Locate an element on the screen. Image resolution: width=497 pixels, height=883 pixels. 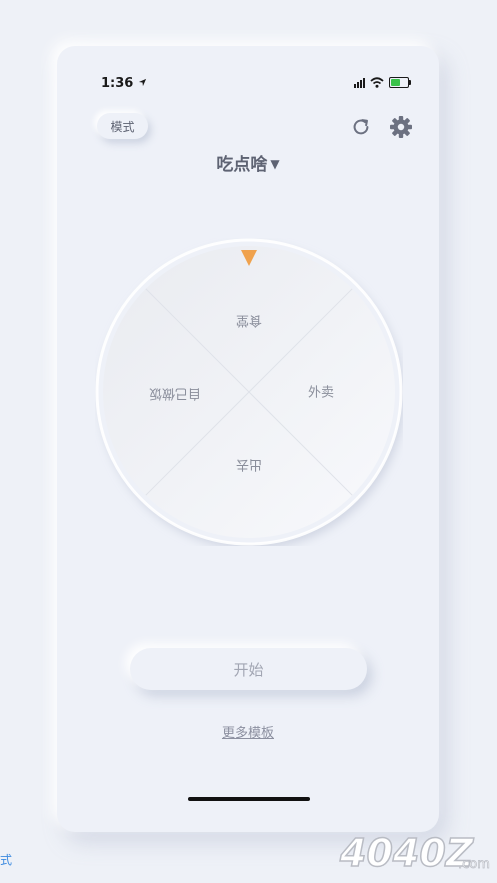
corner-text: 式 is located at coordinates (6, 860).